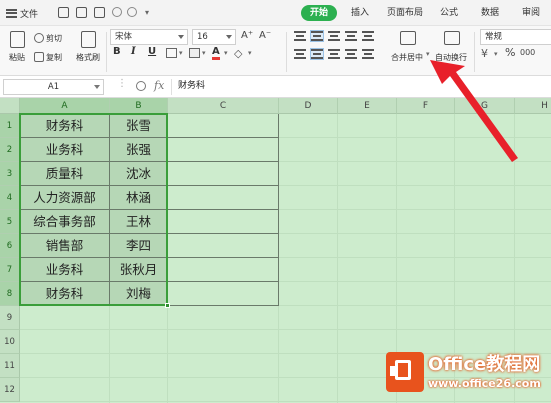 The image size is (551, 403). What do you see at coordinates (223, 270) in the screenshot?
I see `cell-c7` at bounding box center [223, 270].